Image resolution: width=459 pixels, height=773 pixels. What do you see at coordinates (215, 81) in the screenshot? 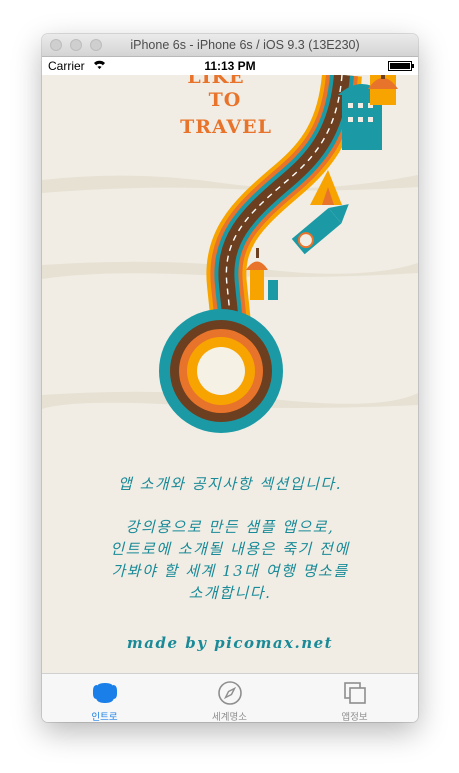
I see `poster-word-like: LIKE` at bounding box center [215, 81].